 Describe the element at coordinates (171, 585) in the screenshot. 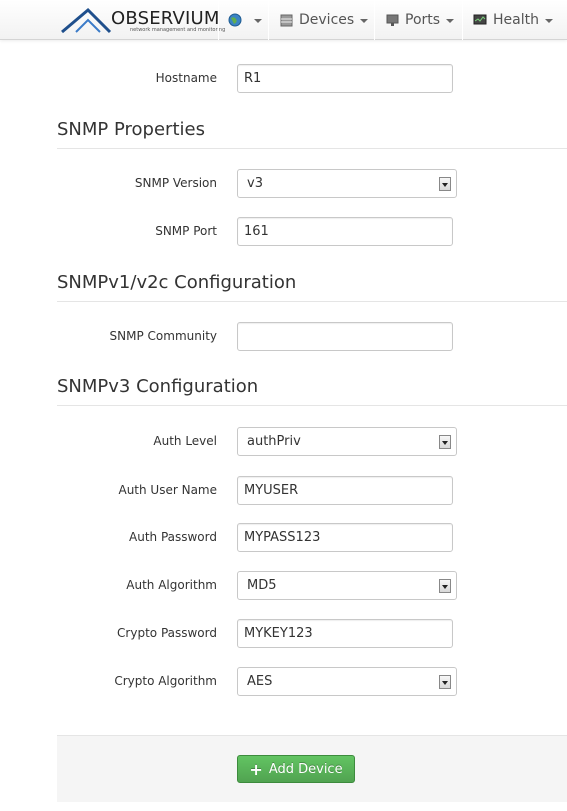

I see `auth-algorithm-label: Auth Algorithm` at that location.